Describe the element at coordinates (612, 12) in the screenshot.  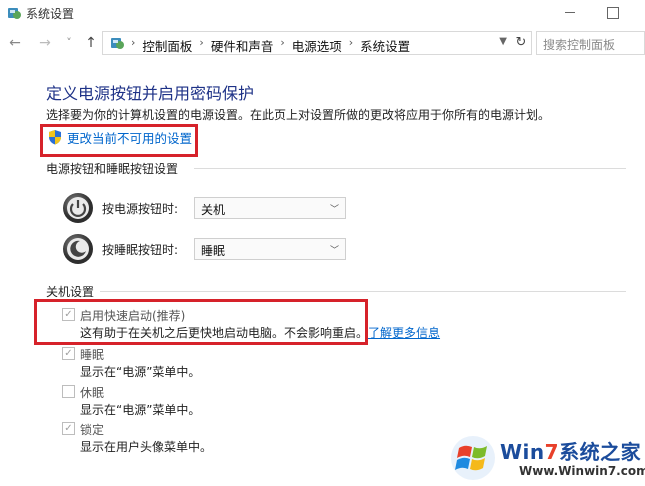
I see `maximize-button` at that location.